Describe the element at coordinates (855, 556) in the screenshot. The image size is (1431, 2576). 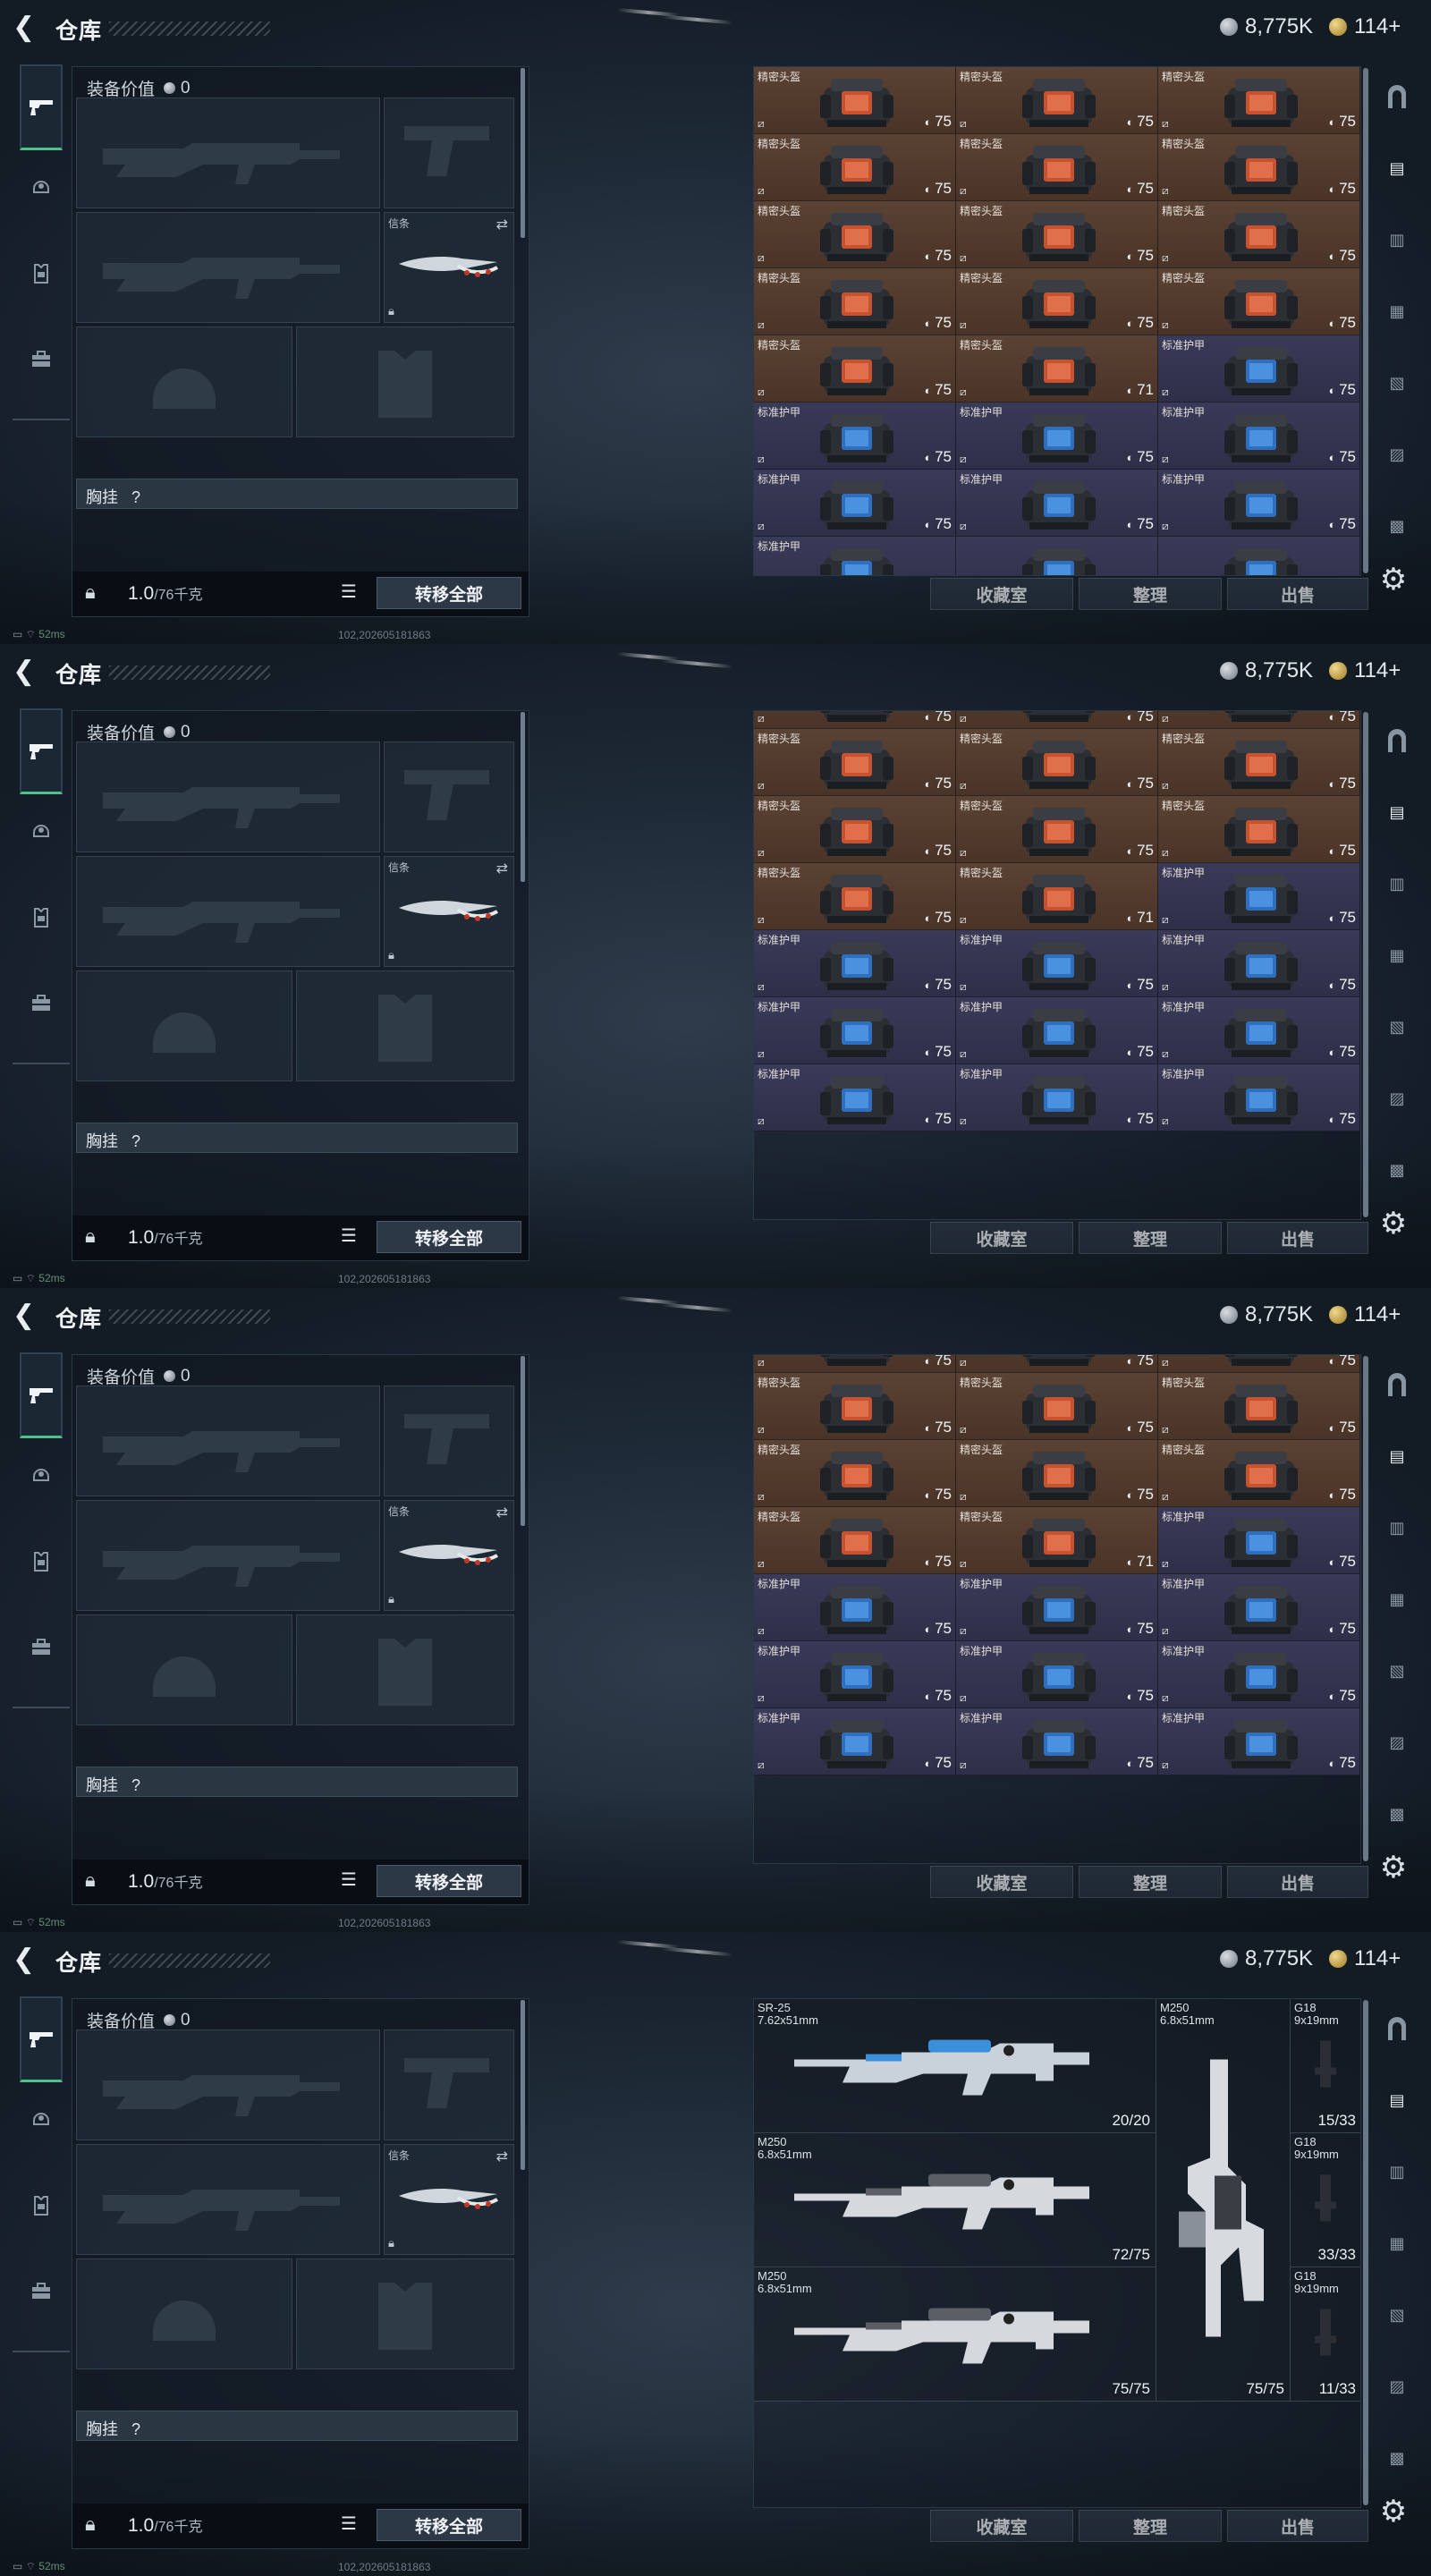
I see `armor-item-tile: 标准护甲⧄` at that location.